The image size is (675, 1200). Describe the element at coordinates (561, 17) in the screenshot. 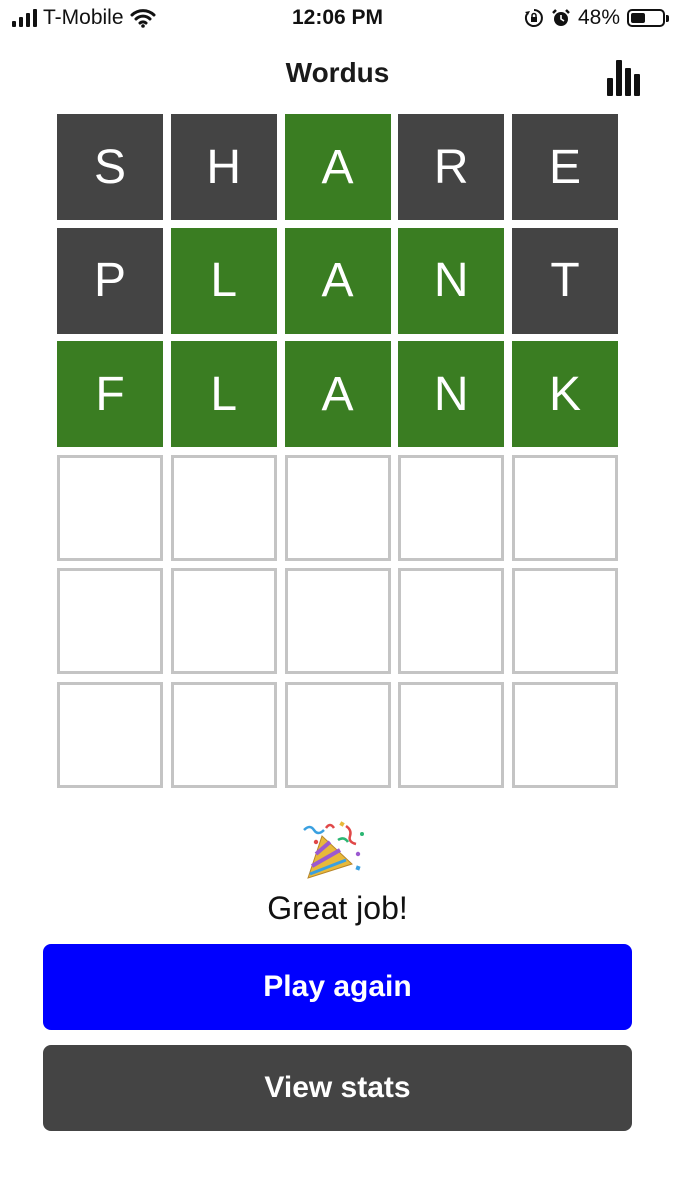

I see `alarm-icon` at that location.